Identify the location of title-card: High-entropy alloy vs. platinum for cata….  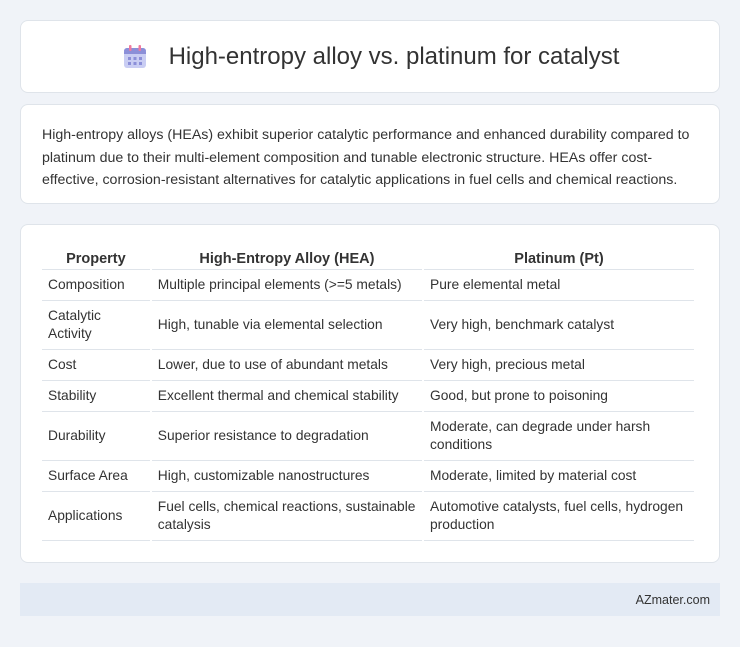
(370, 56).